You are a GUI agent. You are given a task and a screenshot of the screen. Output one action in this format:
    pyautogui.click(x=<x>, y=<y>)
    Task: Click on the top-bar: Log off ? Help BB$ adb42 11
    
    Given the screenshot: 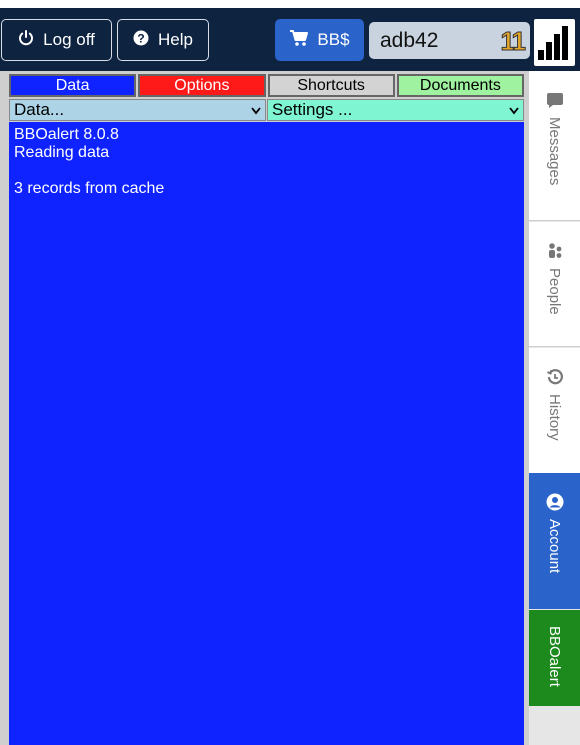 What is the action you would take?
    pyautogui.click(x=290, y=39)
    